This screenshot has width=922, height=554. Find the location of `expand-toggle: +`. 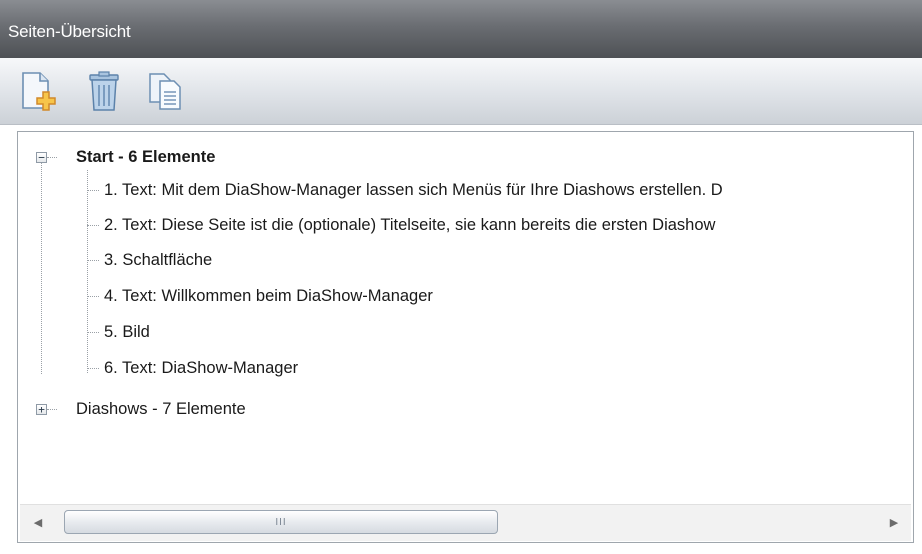

expand-toggle: + is located at coordinates (41, 409).